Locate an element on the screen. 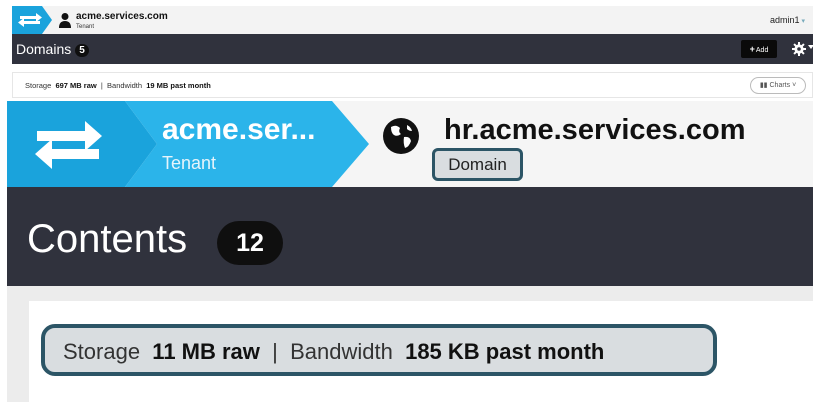 This screenshot has height=402, width=813. charts-button: ▮▮ Charts ˅ is located at coordinates (778, 85).